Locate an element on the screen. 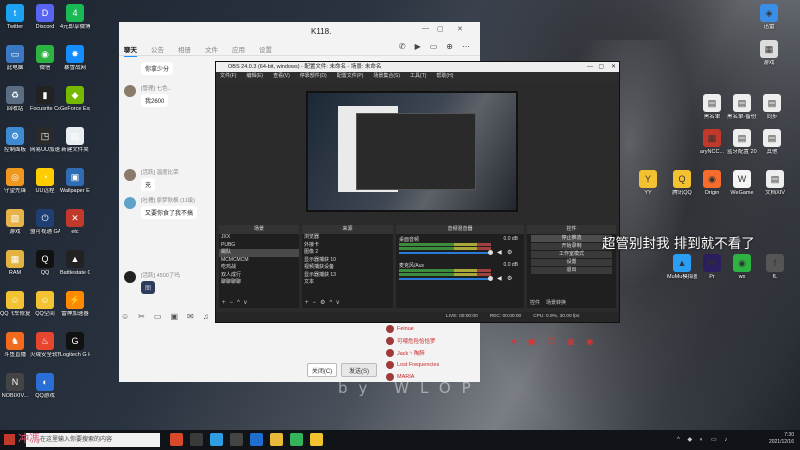  emoji-icon: ☺ is located at coordinates (125, 316).